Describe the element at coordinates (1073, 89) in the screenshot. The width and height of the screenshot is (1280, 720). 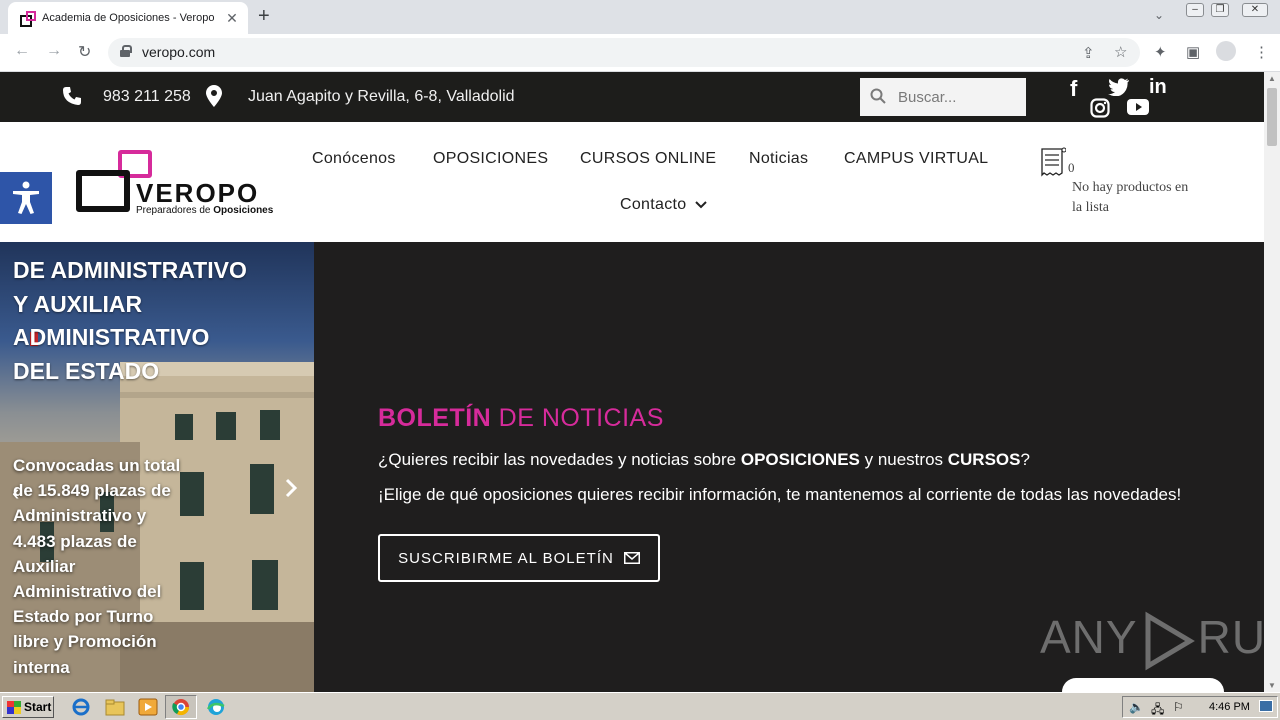
I see `facebook-icon: f` at that location.